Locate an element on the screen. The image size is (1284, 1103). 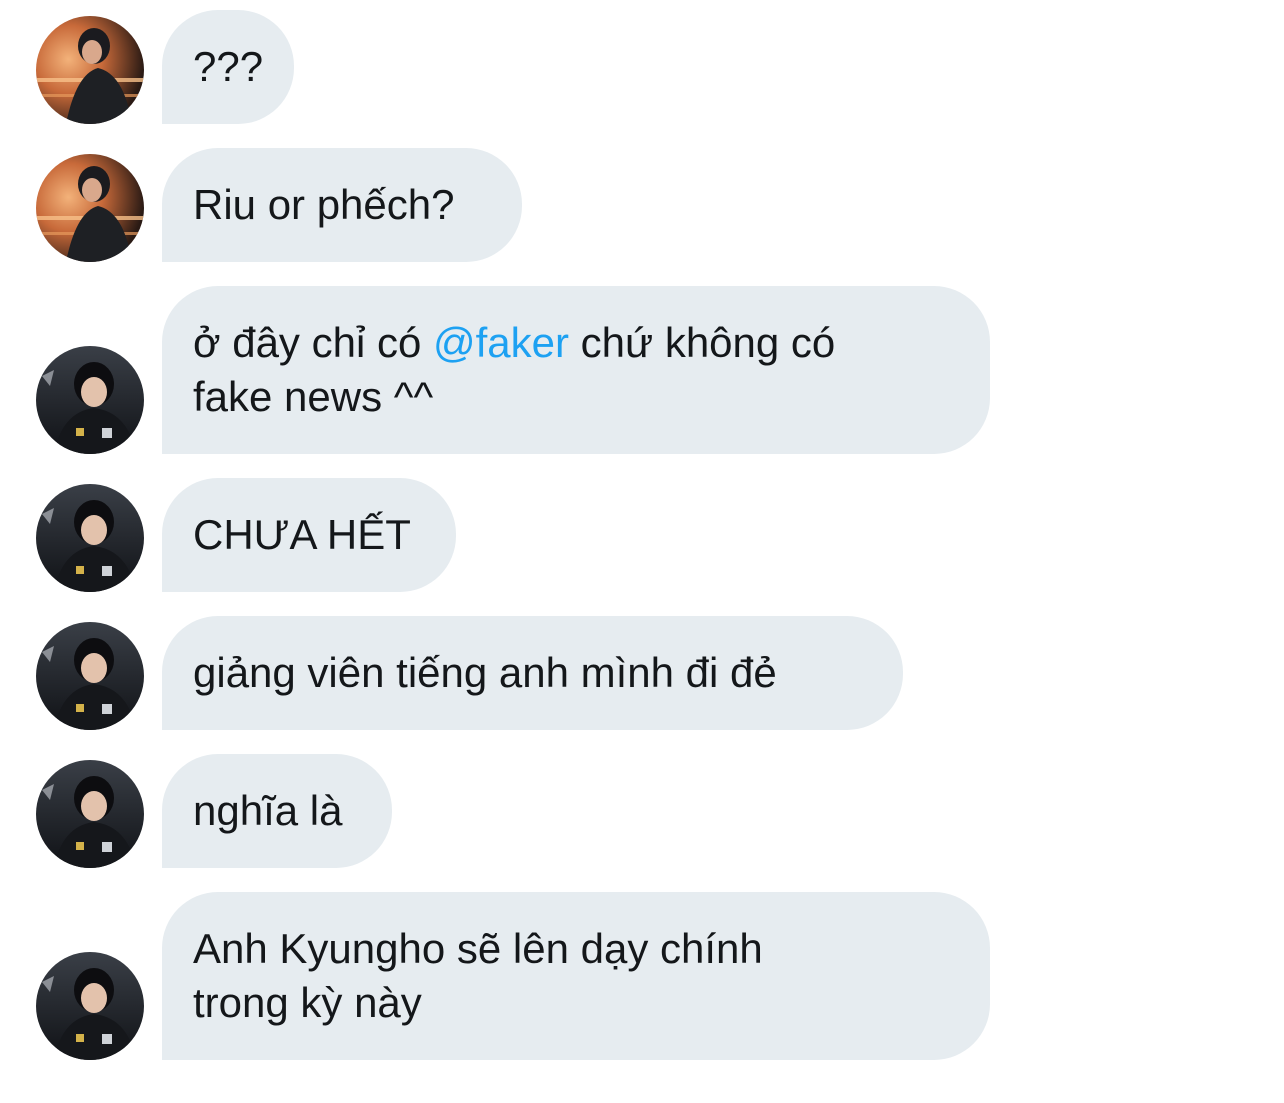
message-text-line: ở đây chỉ có @faker chứ không có is located at coordinates (576, 343).